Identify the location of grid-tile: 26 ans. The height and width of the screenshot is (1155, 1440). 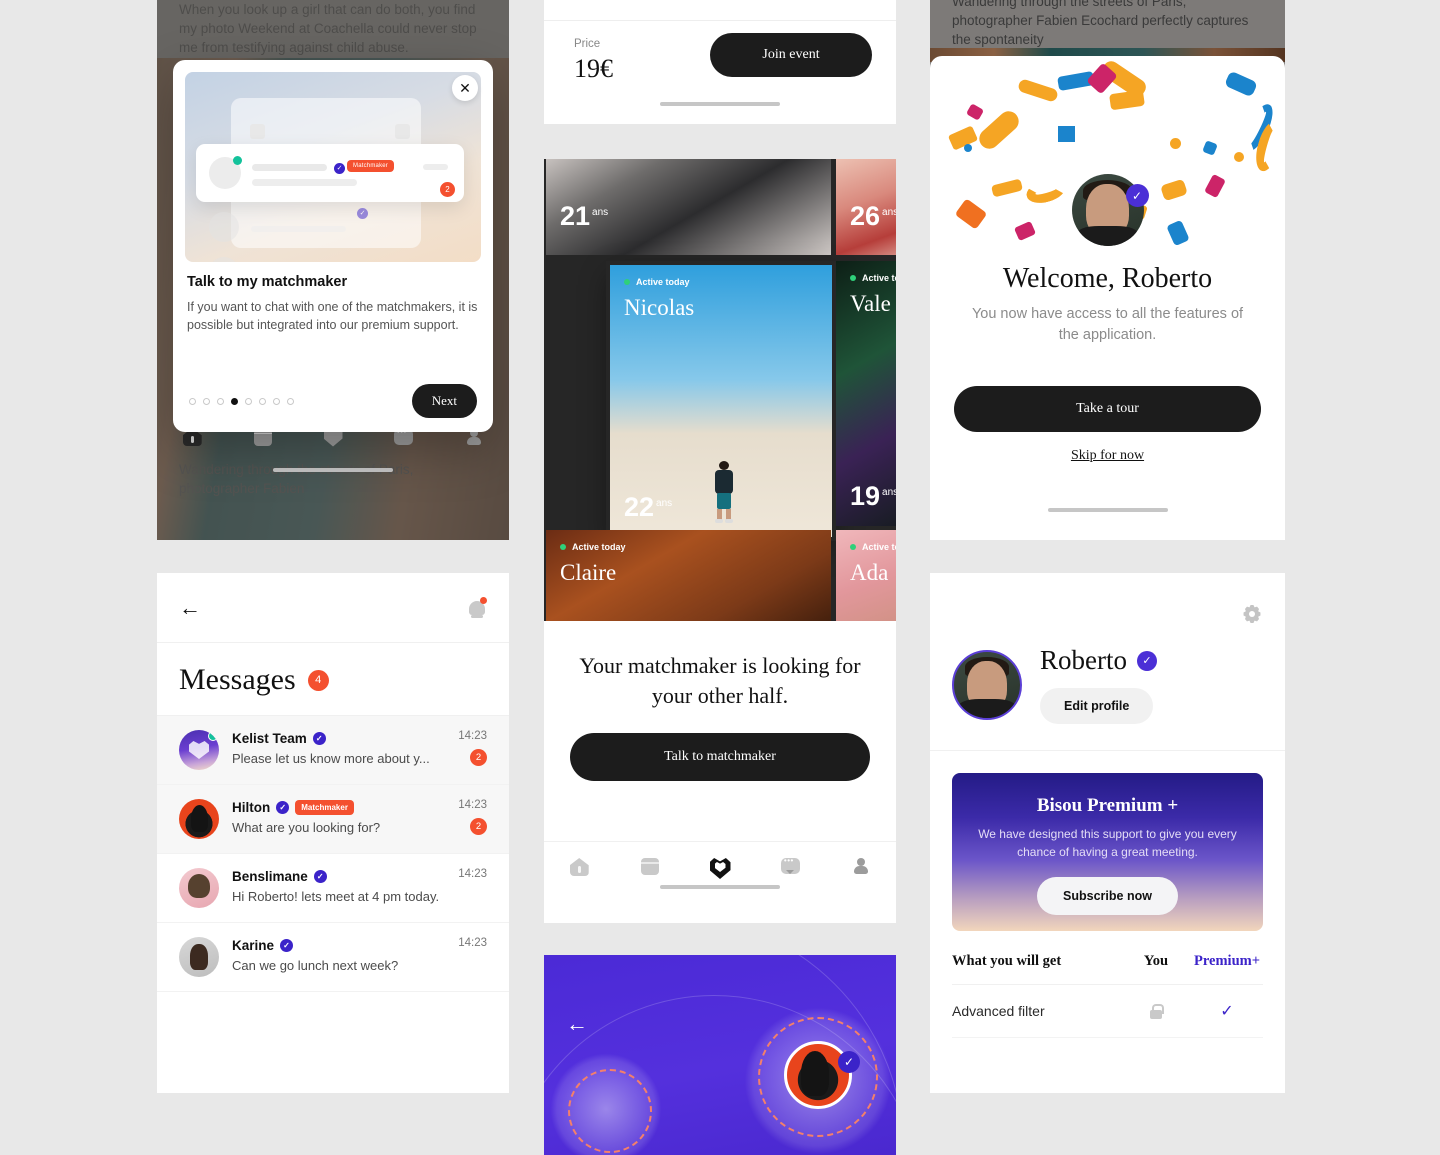
(866, 207).